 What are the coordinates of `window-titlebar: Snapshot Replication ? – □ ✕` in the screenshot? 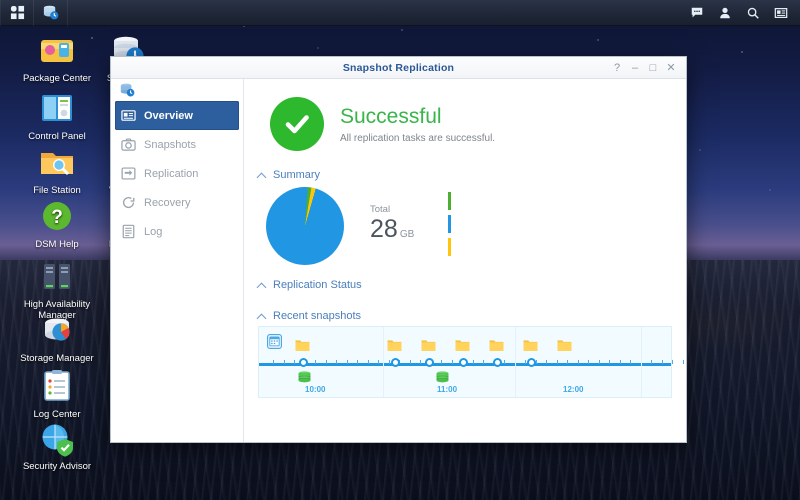 It's located at (398, 68).